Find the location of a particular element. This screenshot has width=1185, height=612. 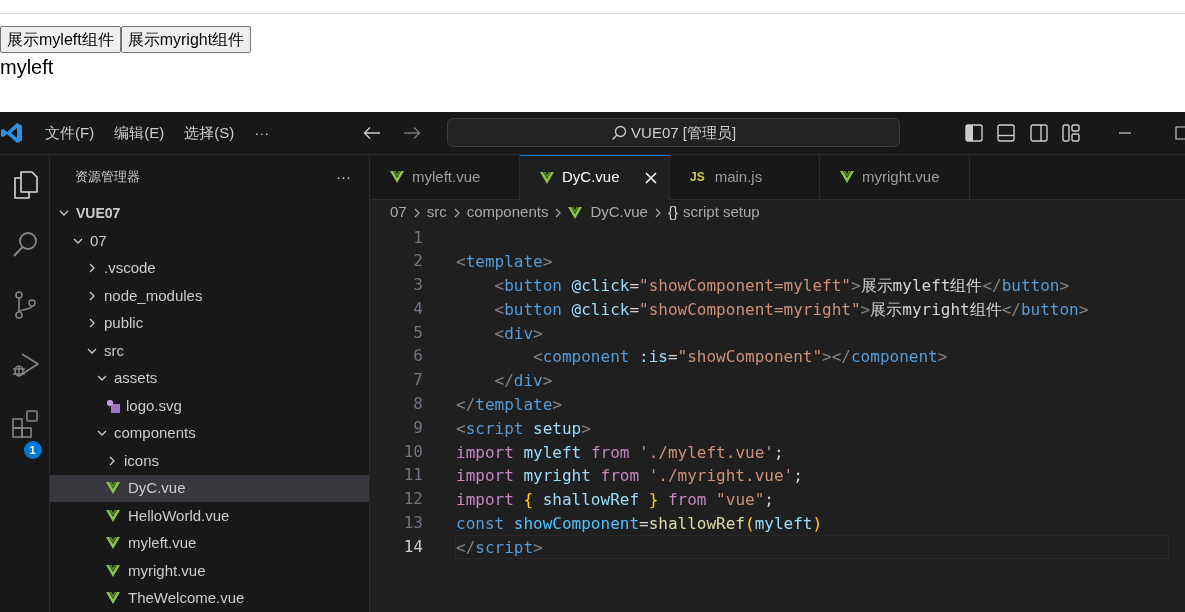

back-arrow-icon is located at coordinates (372, 132).